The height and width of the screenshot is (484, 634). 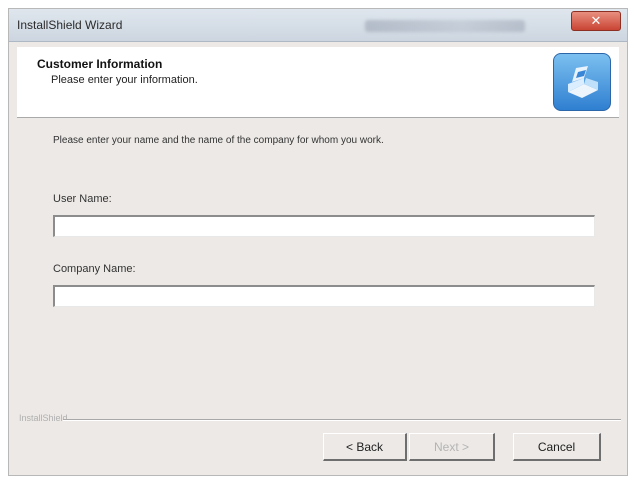 What do you see at coordinates (100, 64) in the screenshot?
I see `header-title: Customer Information` at bounding box center [100, 64].